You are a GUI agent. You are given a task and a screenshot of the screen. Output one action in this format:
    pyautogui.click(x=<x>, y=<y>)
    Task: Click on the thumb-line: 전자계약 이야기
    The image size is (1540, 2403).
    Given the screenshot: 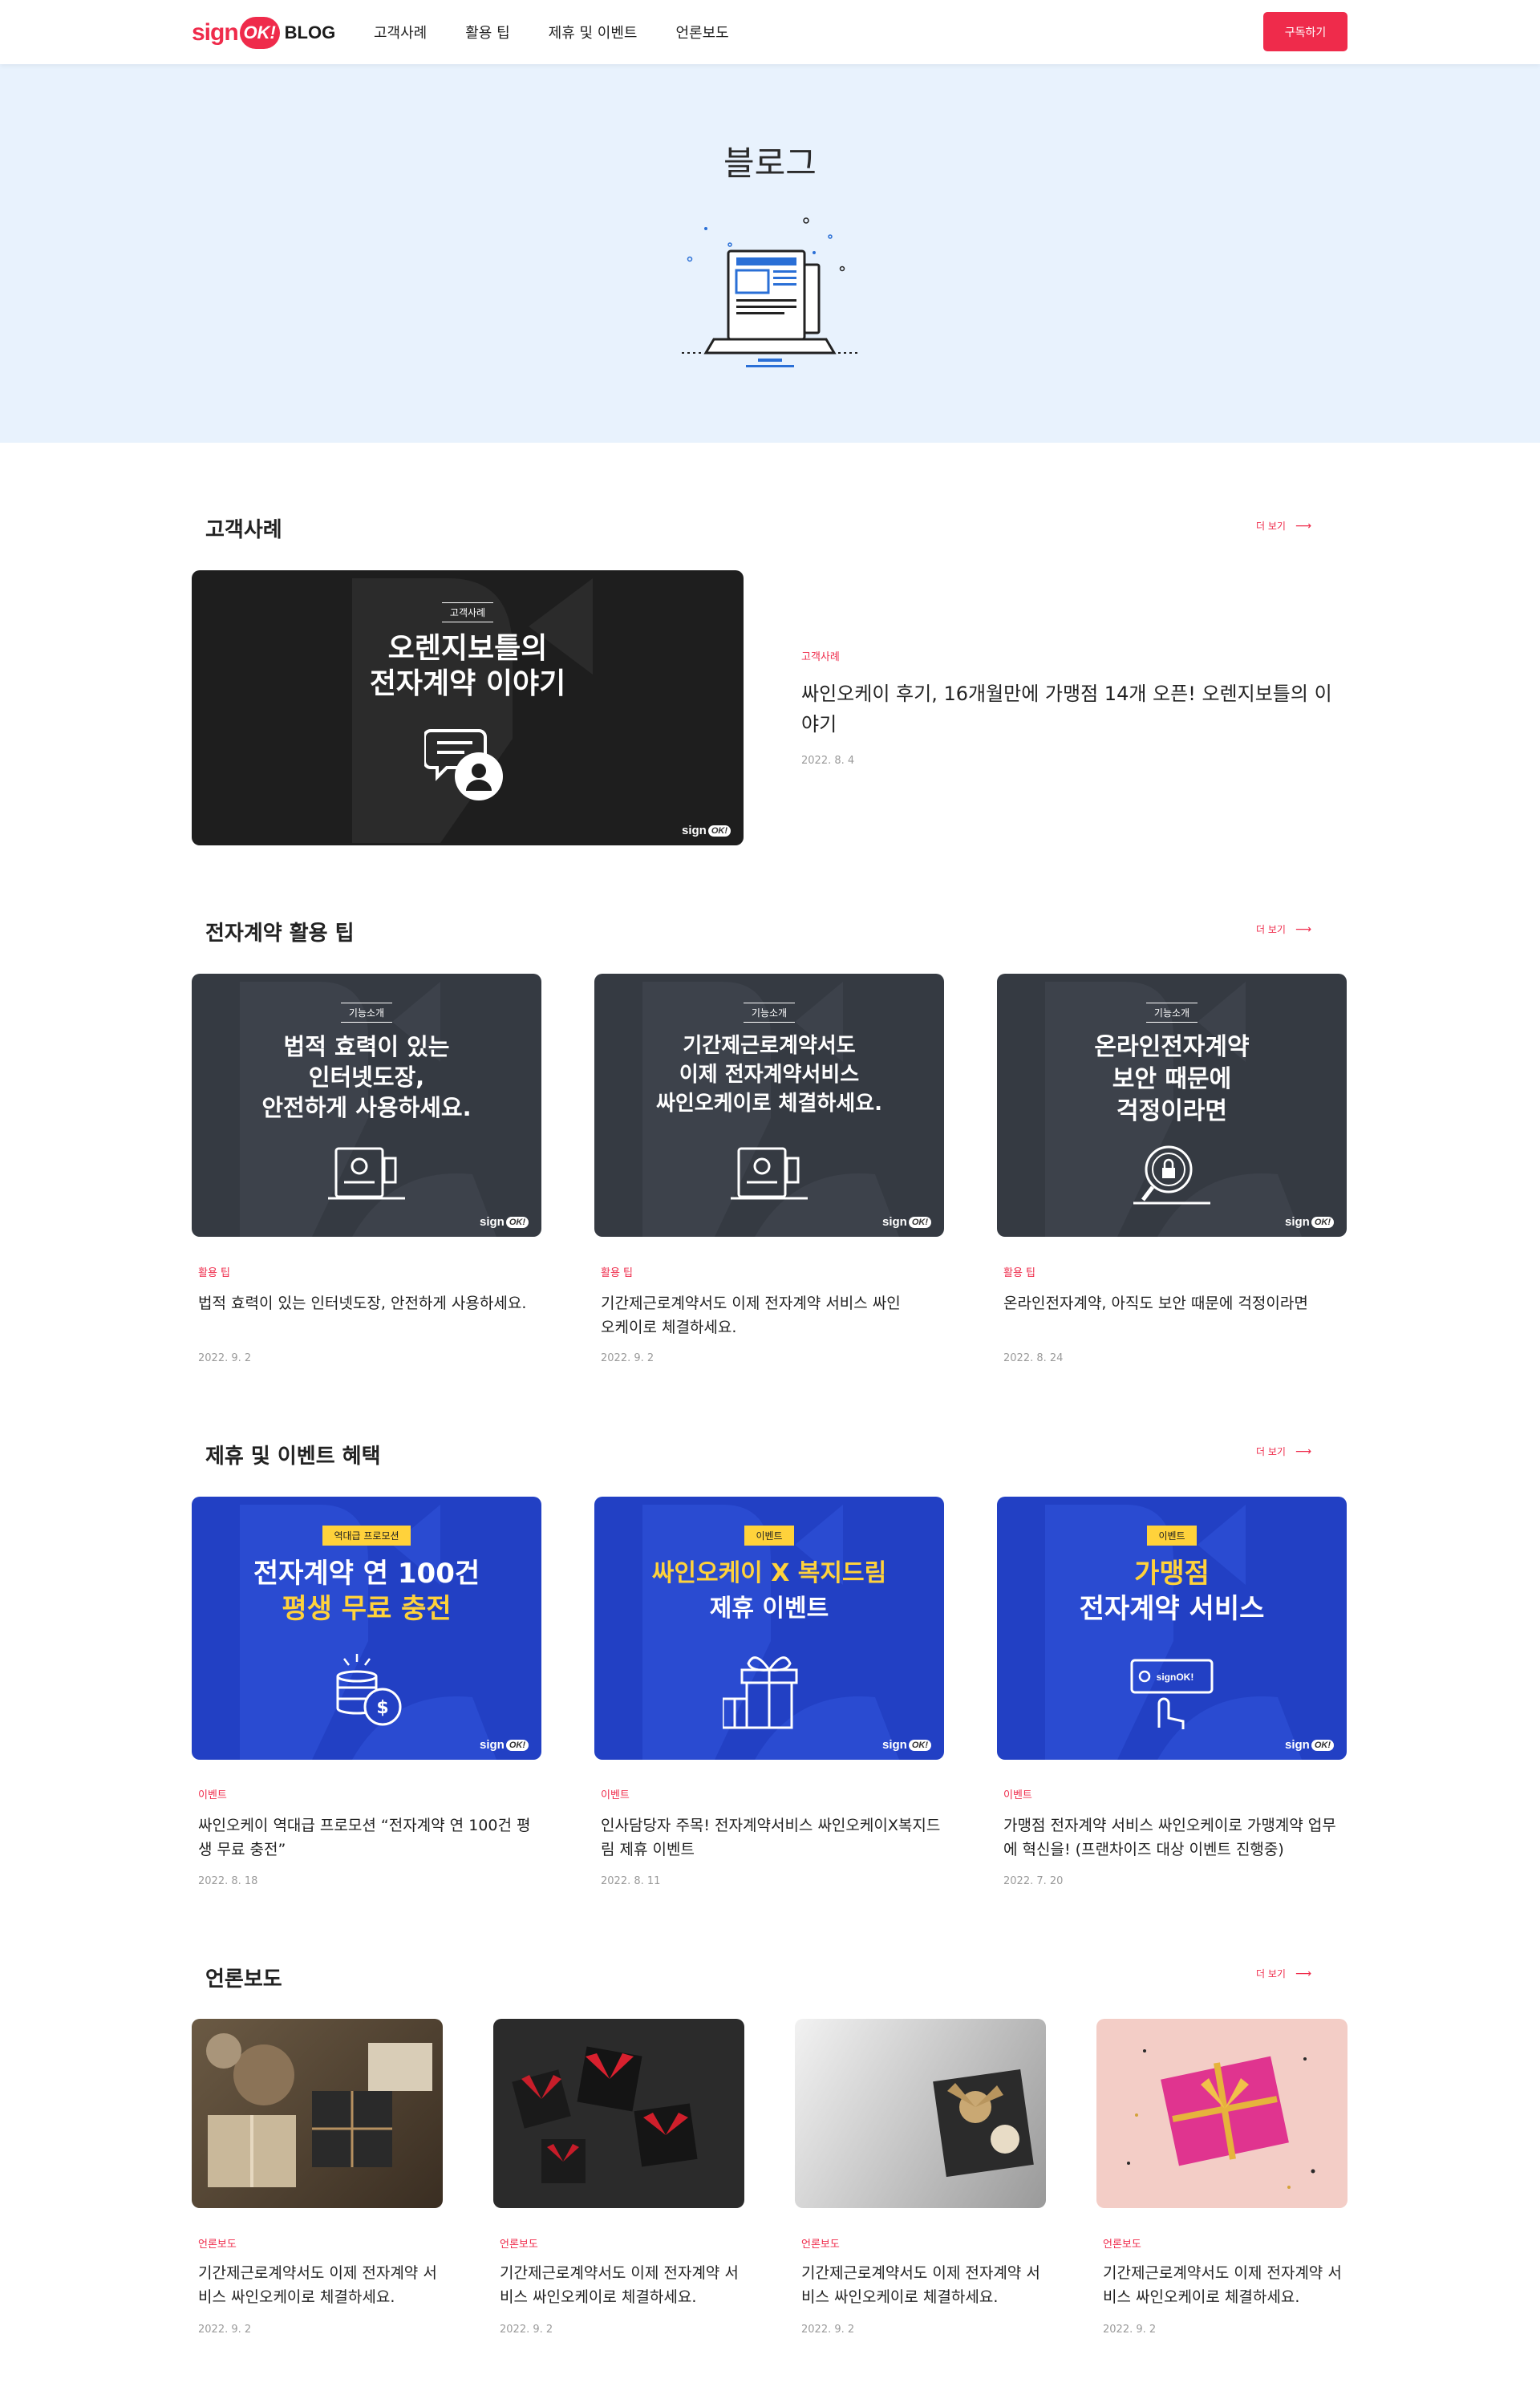 What is the action you would take?
    pyautogui.click(x=468, y=683)
    